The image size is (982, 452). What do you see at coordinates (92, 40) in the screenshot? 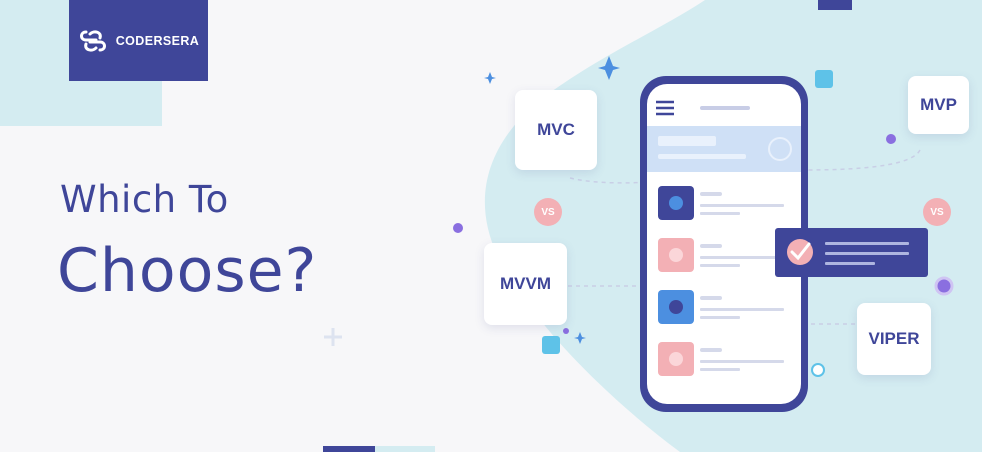
I see `codersera-logo-icon` at bounding box center [92, 40].